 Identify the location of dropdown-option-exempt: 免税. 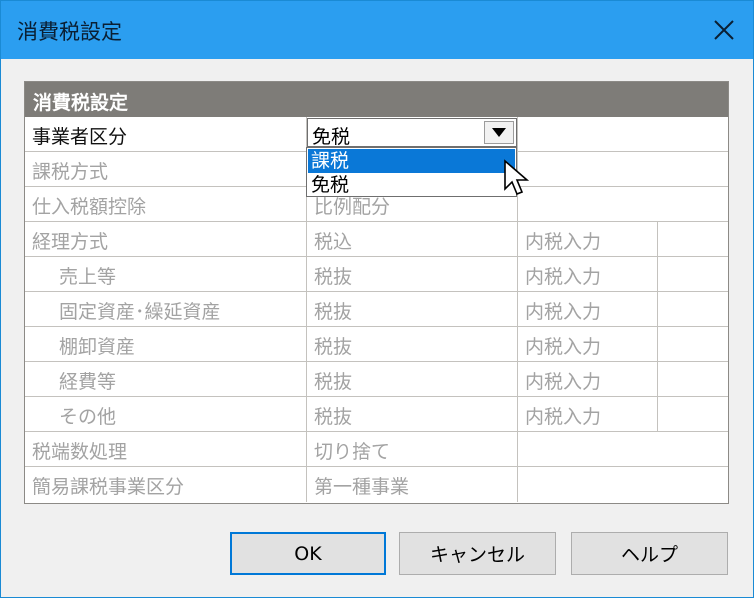
(411, 185).